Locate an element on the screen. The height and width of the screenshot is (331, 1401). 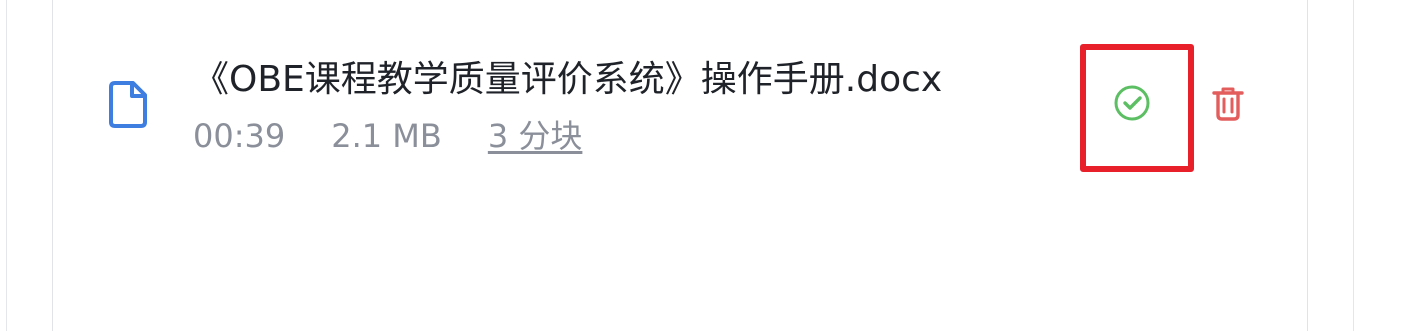
delete-button is located at coordinates (1228, 103).